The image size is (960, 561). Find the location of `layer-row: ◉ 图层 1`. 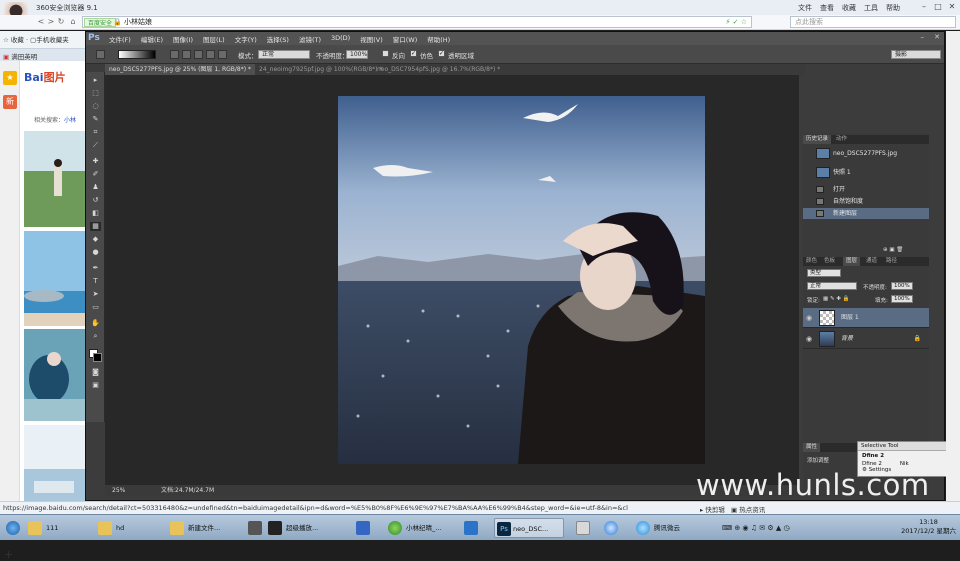

layer-row: ◉ 图层 1 is located at coordinates (866, 318).